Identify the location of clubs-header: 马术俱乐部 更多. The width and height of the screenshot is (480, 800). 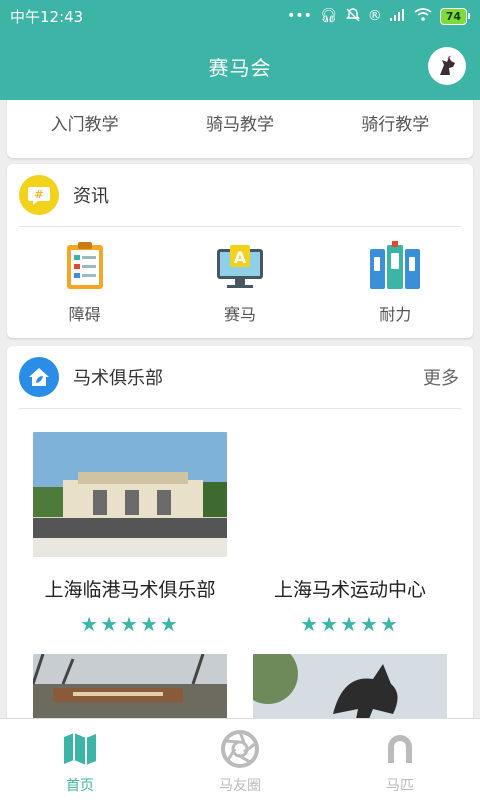
(240, 377).